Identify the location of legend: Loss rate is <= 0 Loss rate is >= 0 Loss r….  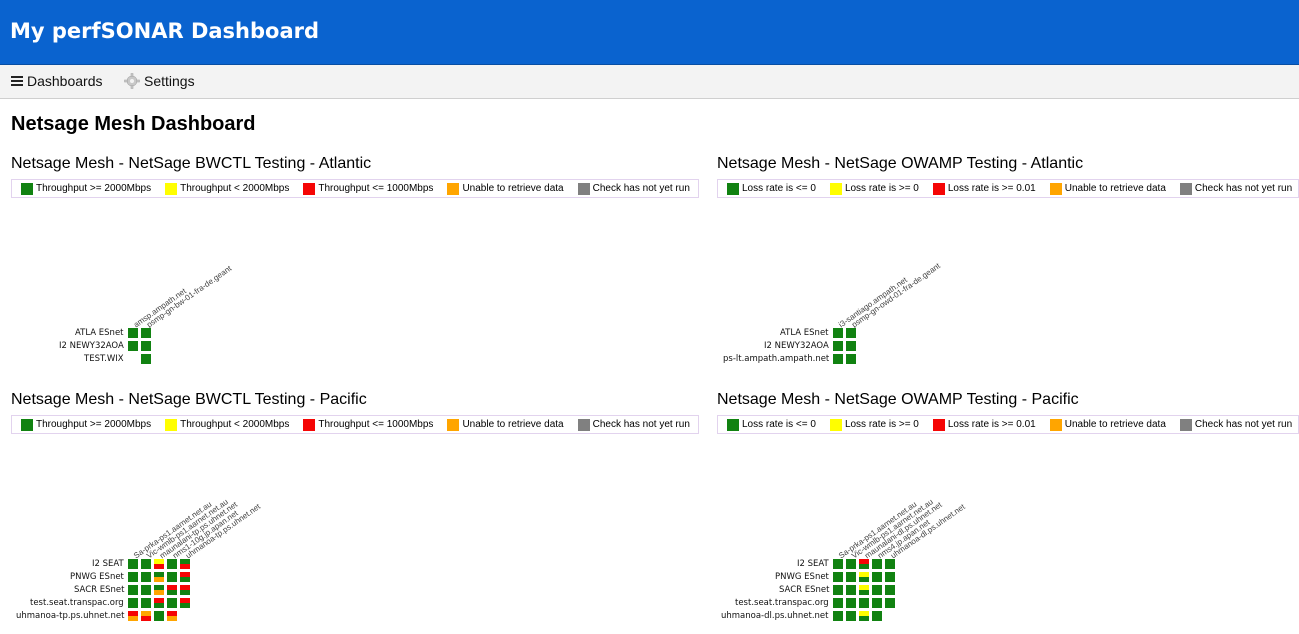
(1008, 424).